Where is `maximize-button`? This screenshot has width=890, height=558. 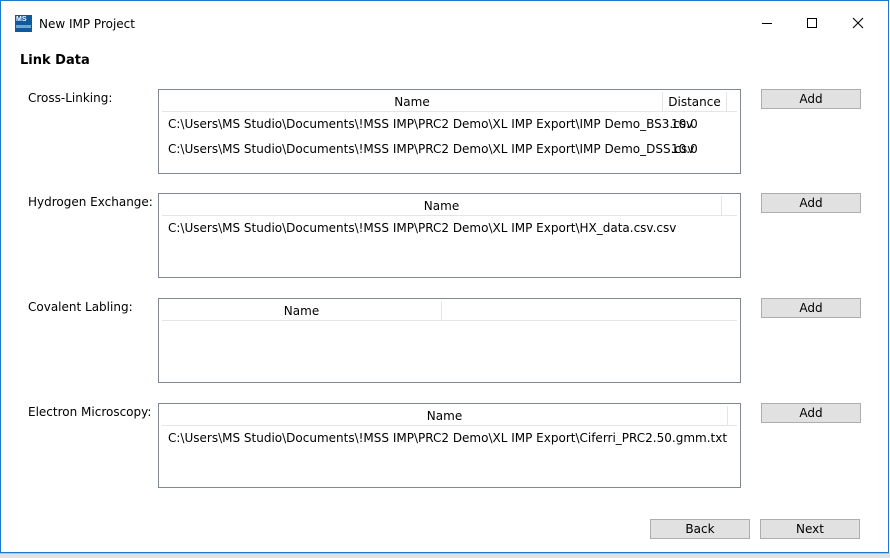
maximize-button is located at coordinates (812, 23).